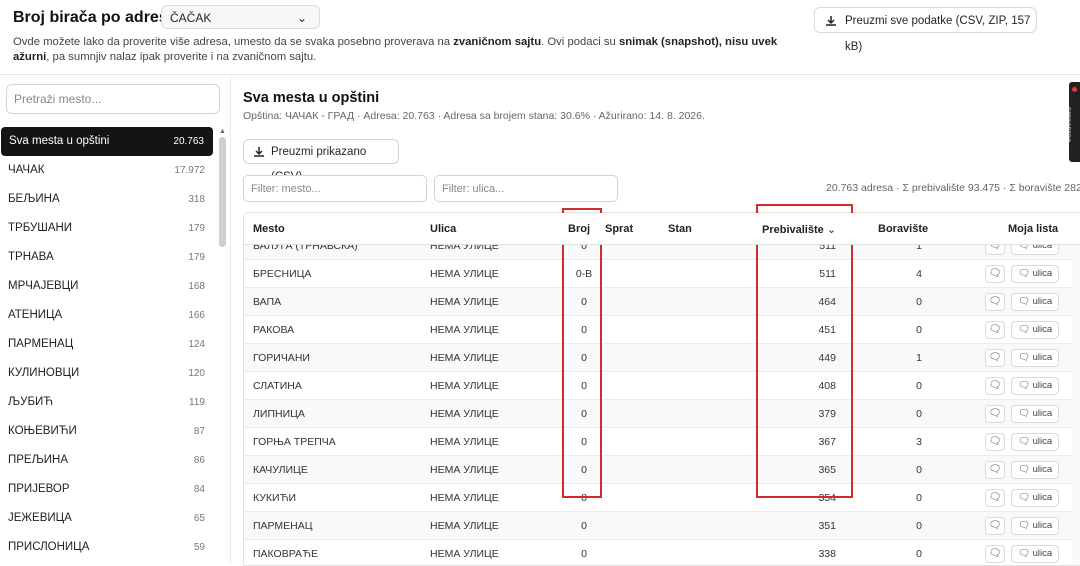 Image resolution: width=1080 pixels, height=566 pixels. Describe the element at coordinates (107, 518) in the screenshot. I see `sidebar-place-item: ЈЕЖЕВИЦА 65` at that location.